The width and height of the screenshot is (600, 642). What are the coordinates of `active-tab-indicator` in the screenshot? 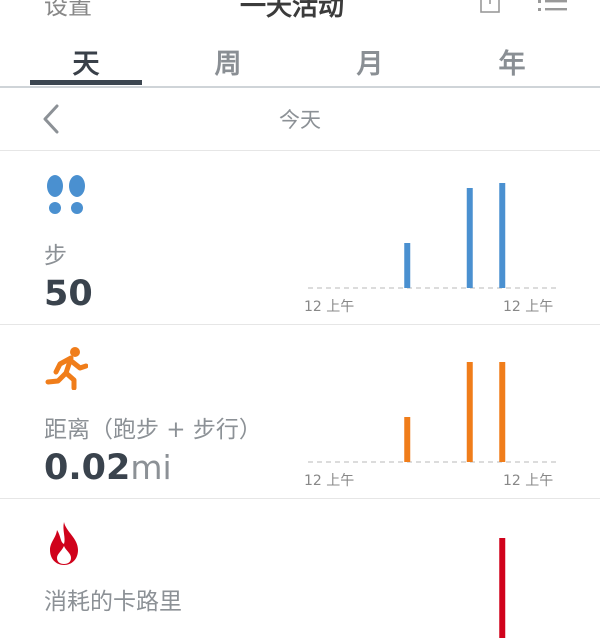 It's located at (86, 82).